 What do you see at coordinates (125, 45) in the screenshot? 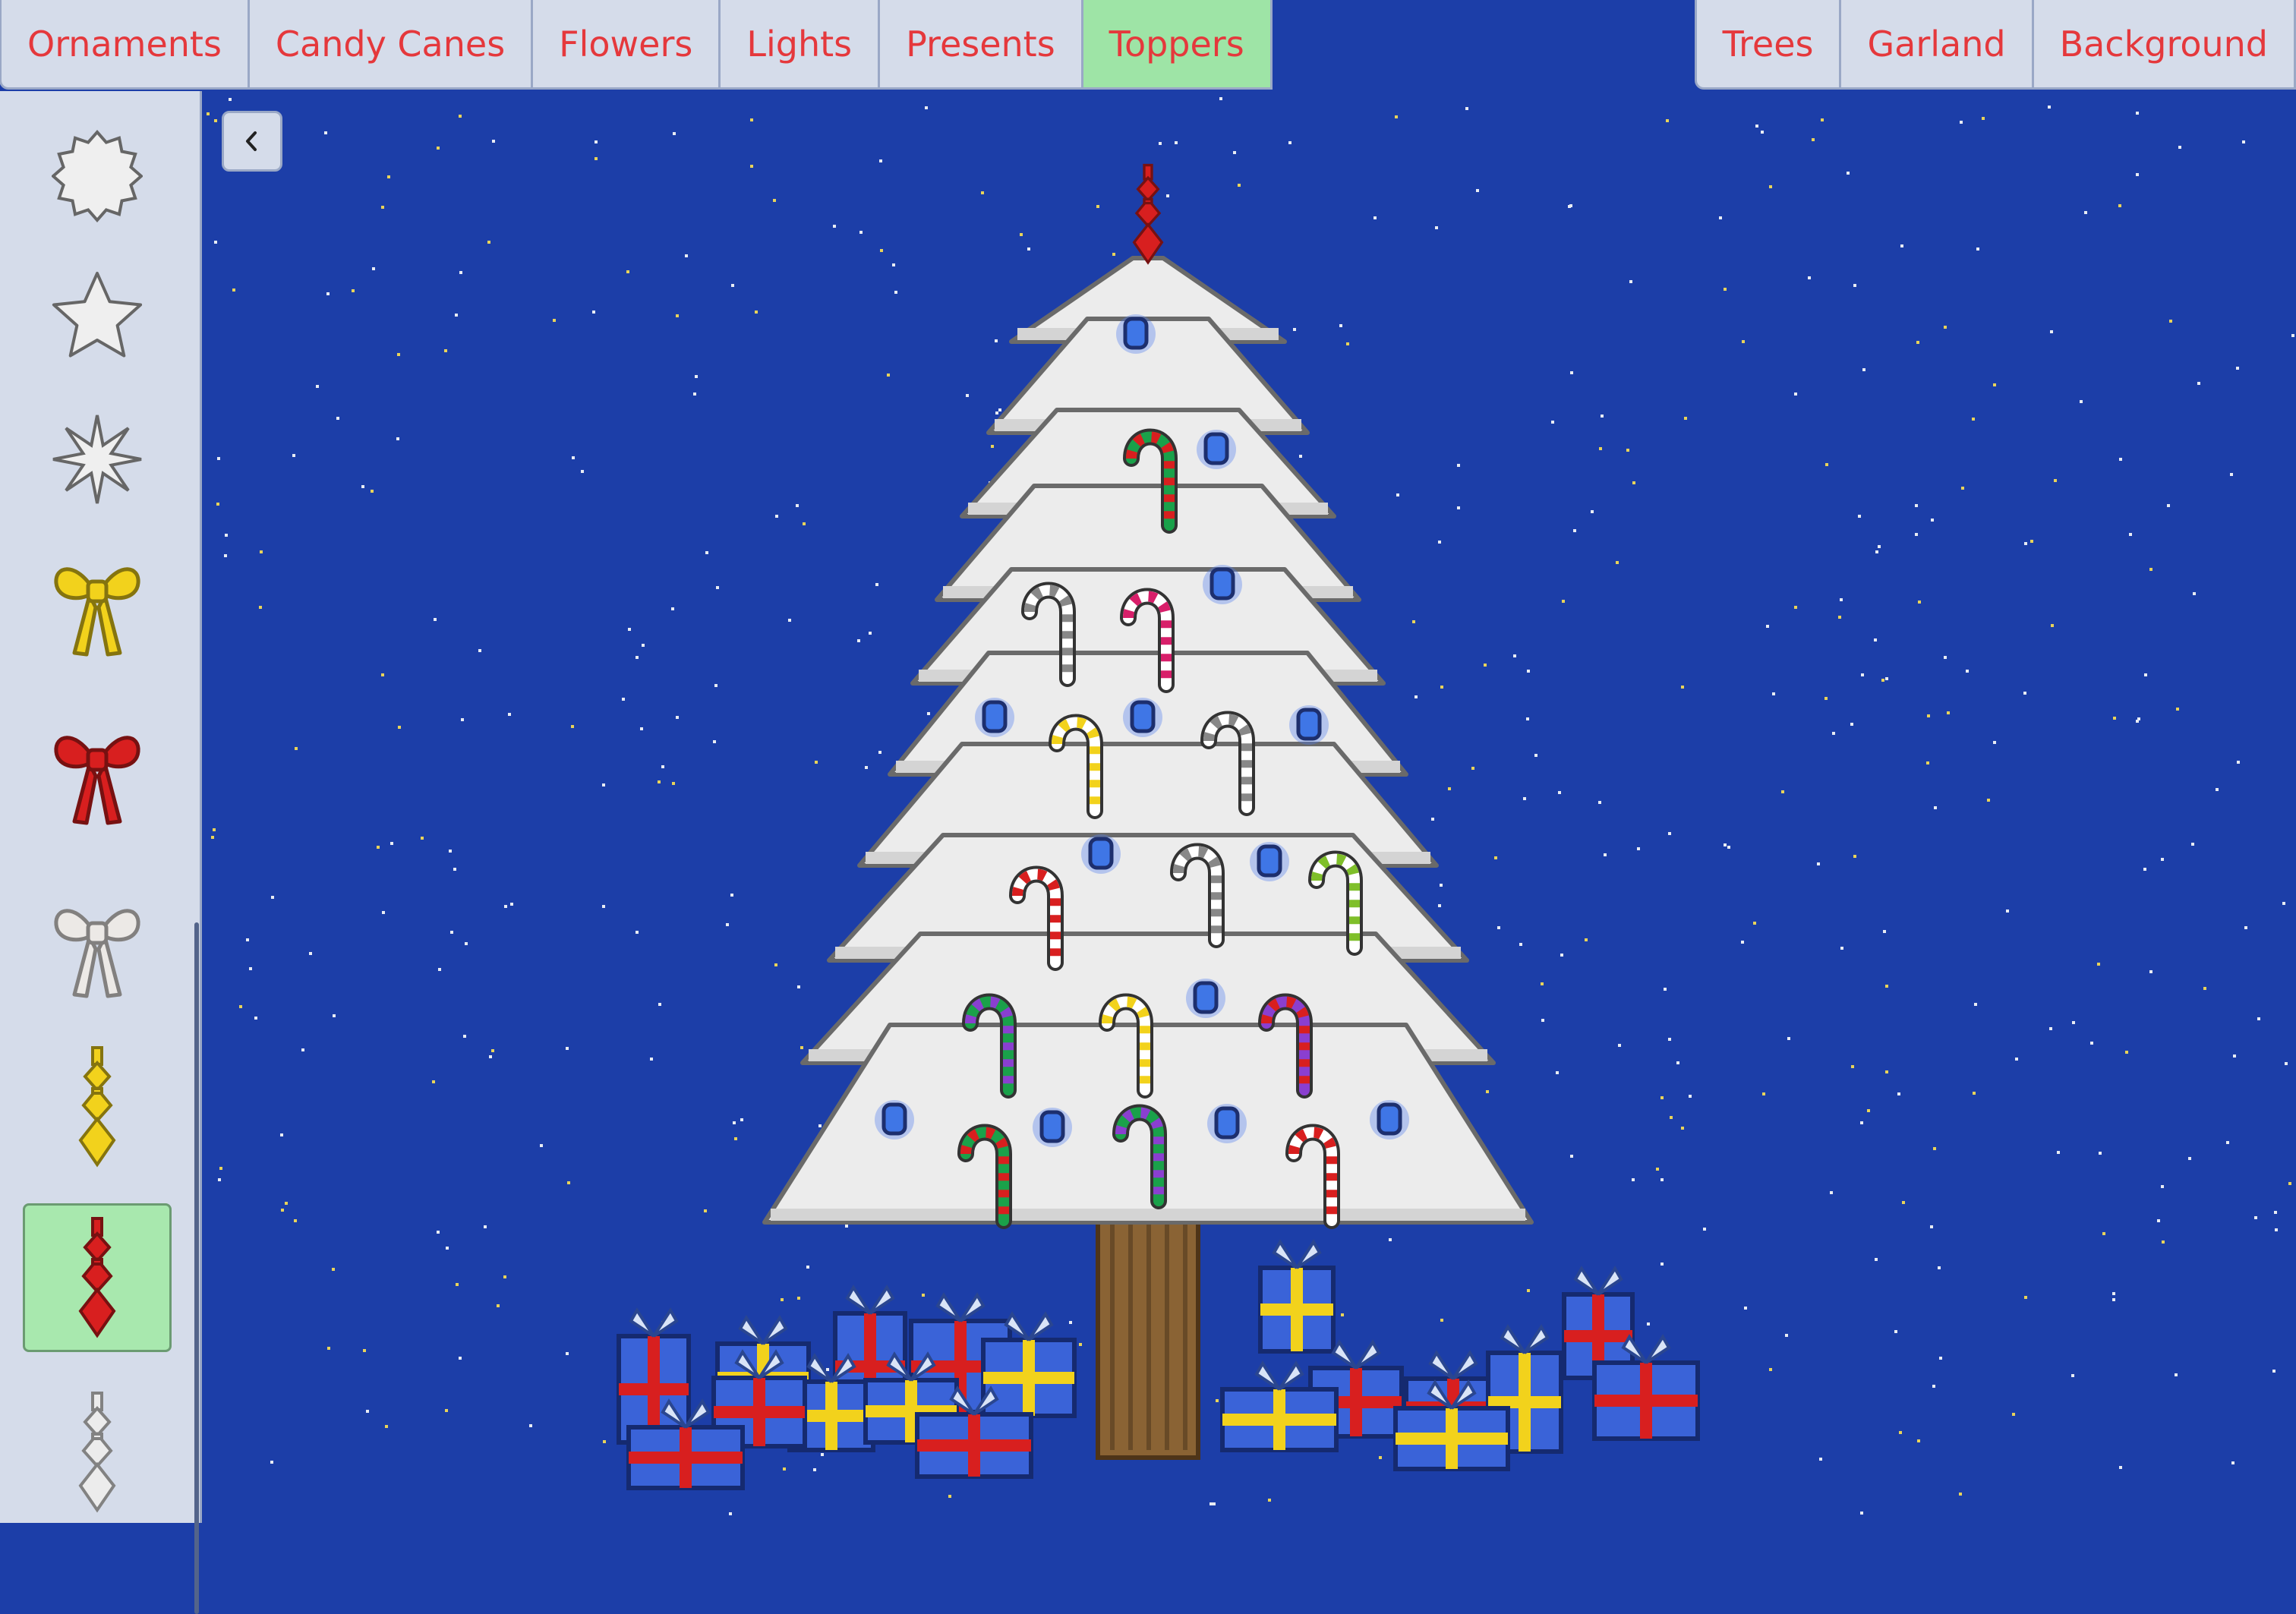
I see `tab-ornaments: Ornaments` at bounding box center [125, 45].